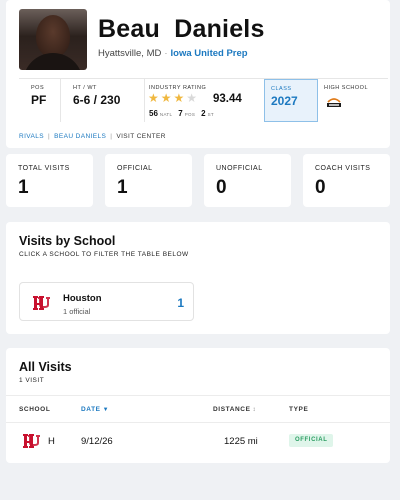 The height and width of the screenshot is (500, 400). What do you see at coordinates (353, 100) in the screenshot?
I see `stat-high-school: HIGH SCHOOL` at bounding box center [353, 100].